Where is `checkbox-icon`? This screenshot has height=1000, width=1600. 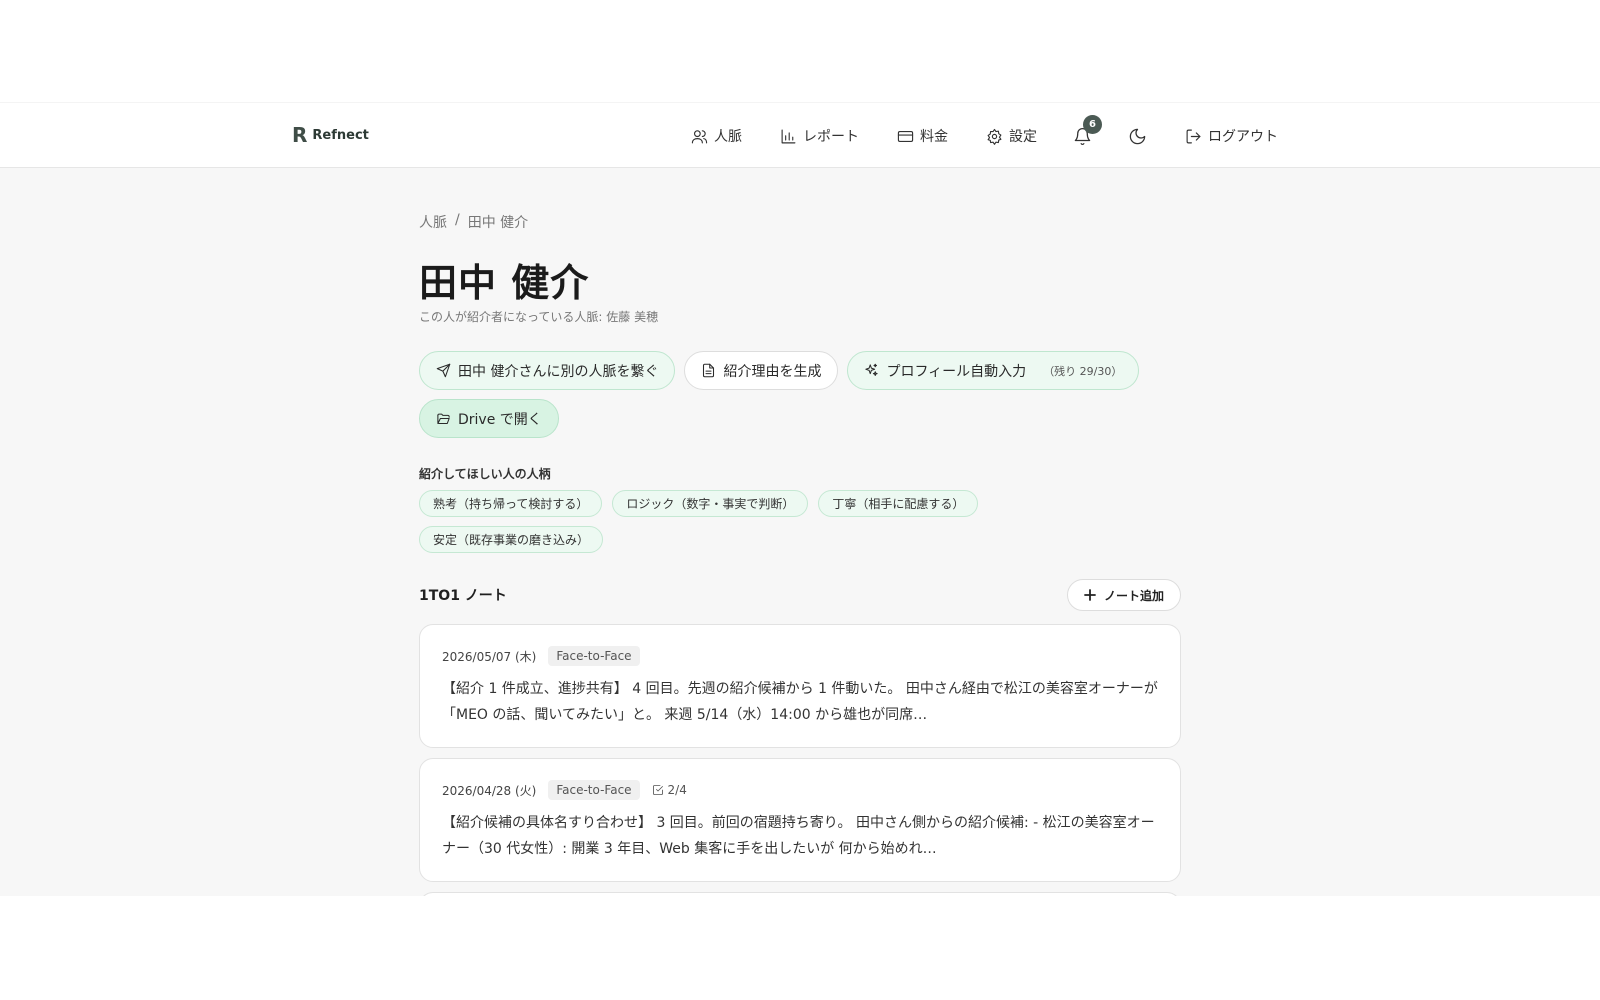 checkbox-icon is located at coordinates (657, 790).